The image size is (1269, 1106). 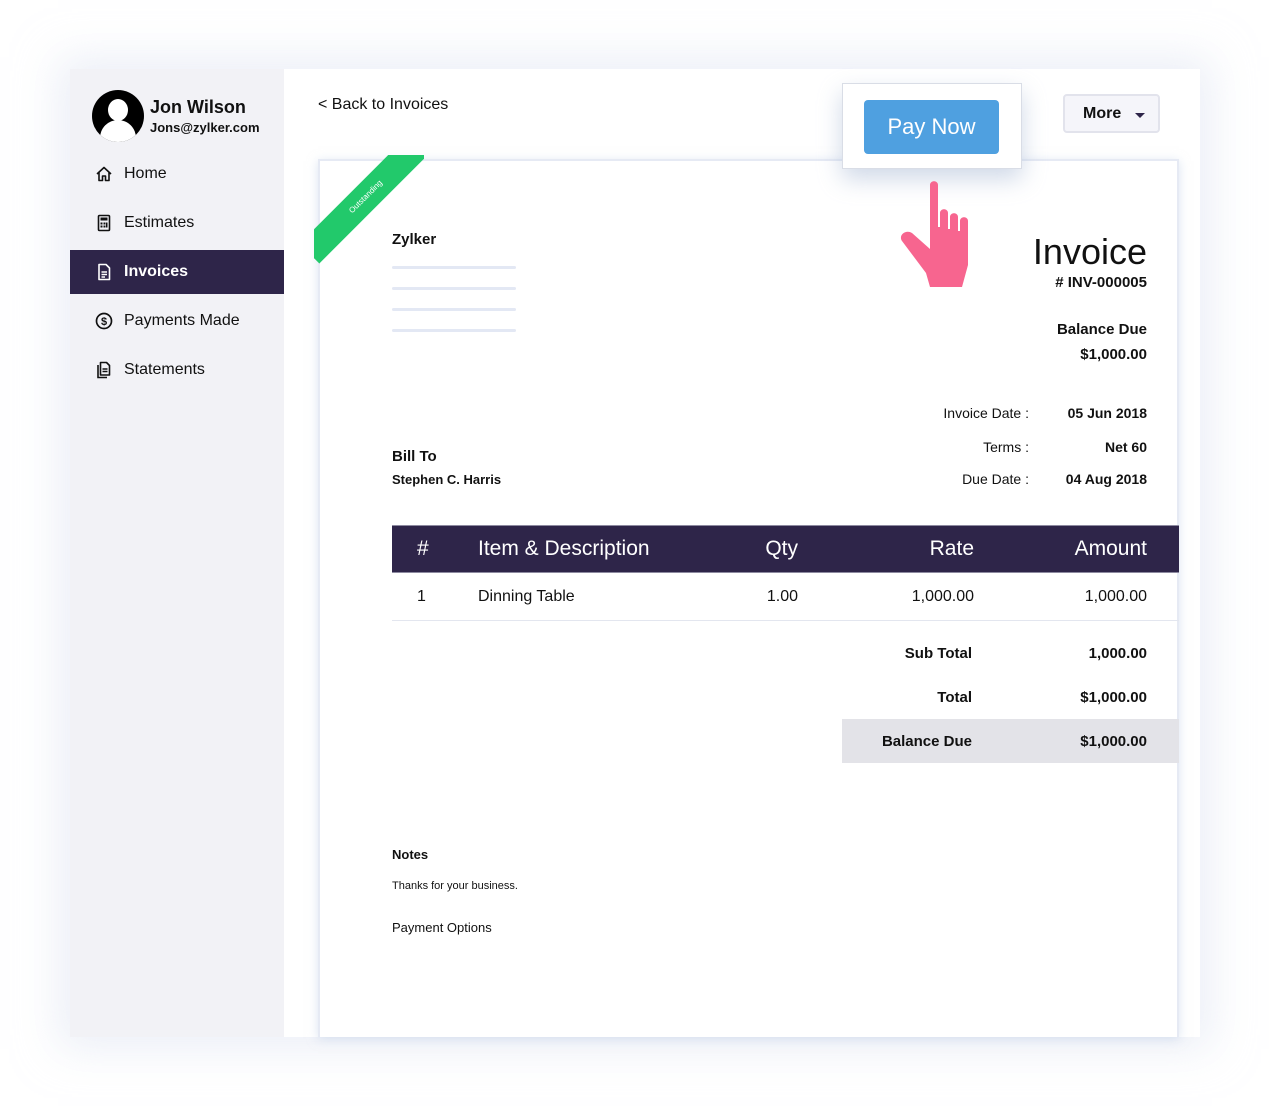 What do you see at coordinates (414, 456) in the screenshot?
I see `bill-to-label: Bill To` at bounding box center [414, 456].